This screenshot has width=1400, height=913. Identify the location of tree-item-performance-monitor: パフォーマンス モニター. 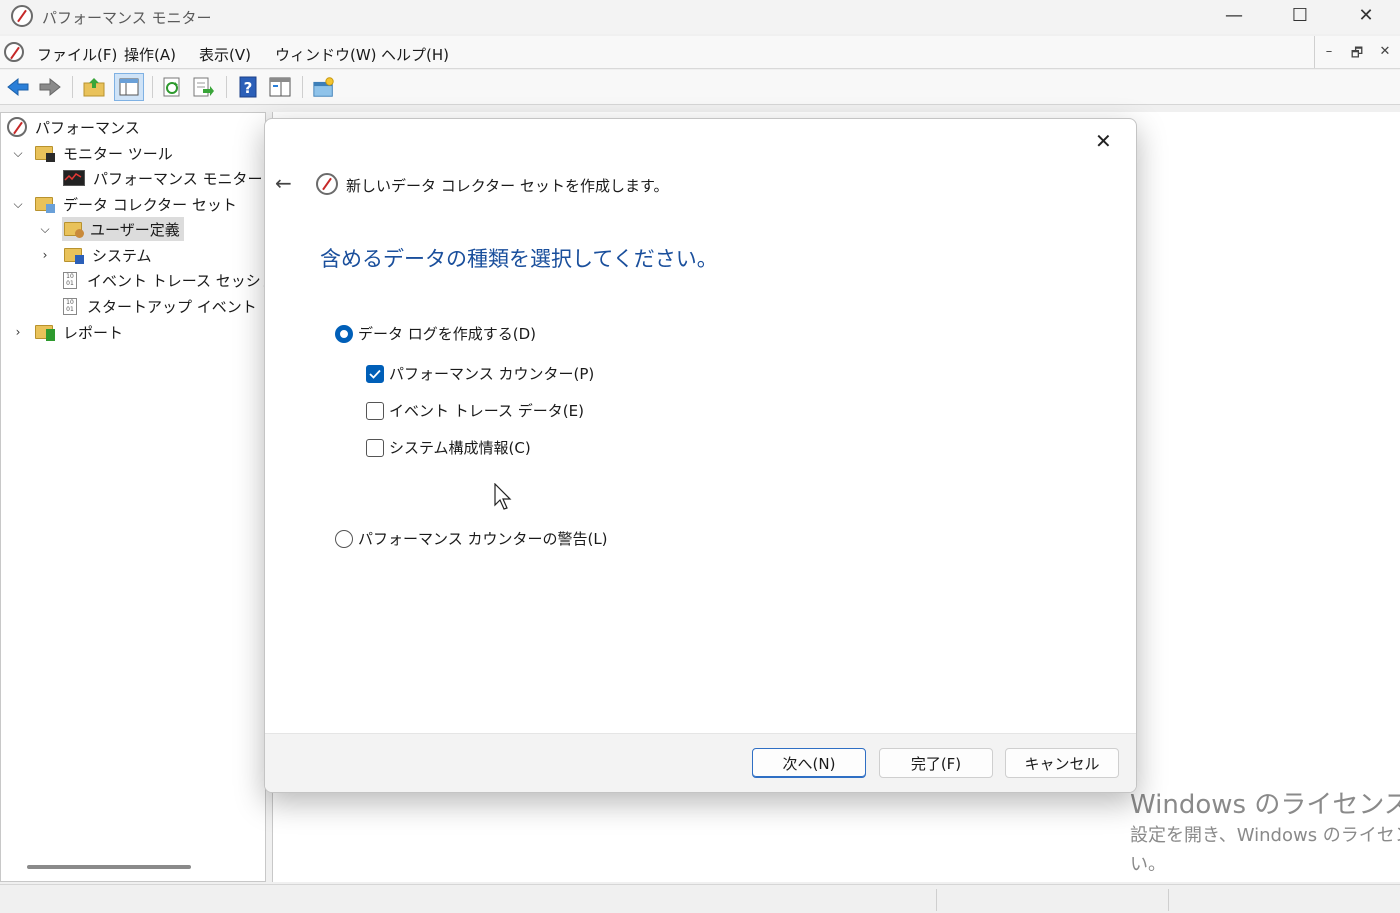
(162, 178).